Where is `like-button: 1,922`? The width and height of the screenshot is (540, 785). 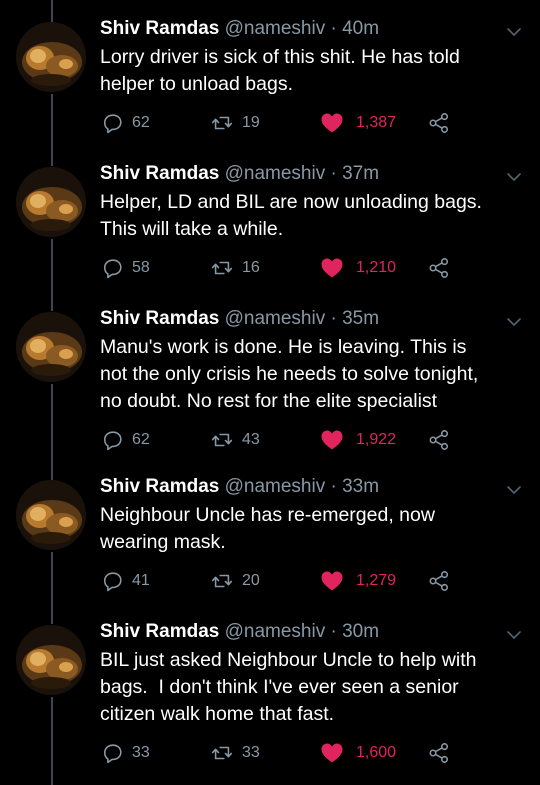
like-button: 1,922 is located at coordinates (358, 440).